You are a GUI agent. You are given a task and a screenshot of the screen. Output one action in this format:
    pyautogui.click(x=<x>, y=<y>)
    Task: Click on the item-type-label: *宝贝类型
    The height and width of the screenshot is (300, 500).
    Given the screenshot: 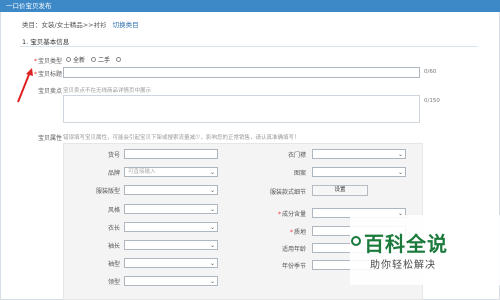 What is the action you would take?
    pyautogui.click(x=47, y=61)
    